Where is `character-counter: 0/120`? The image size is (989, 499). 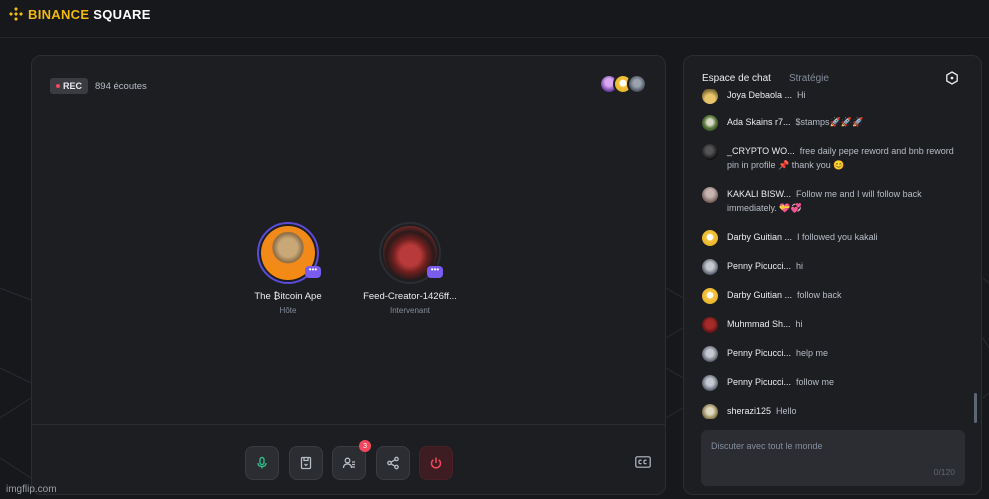 character-counter: 0/120 is located at coordinates (944, 472).